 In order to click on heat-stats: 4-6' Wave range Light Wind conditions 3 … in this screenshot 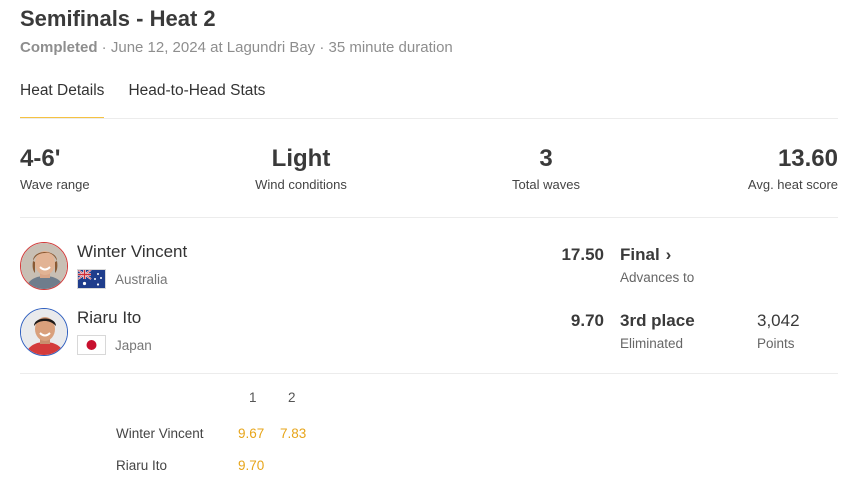, I will do `click(429, 170)`.